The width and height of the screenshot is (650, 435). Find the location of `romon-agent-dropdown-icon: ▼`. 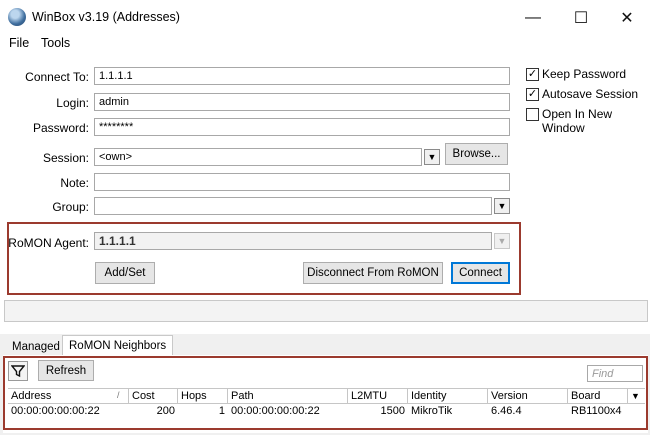

romon-agent-dropdown-icon: ▼ is located at coordinates (502, 241).